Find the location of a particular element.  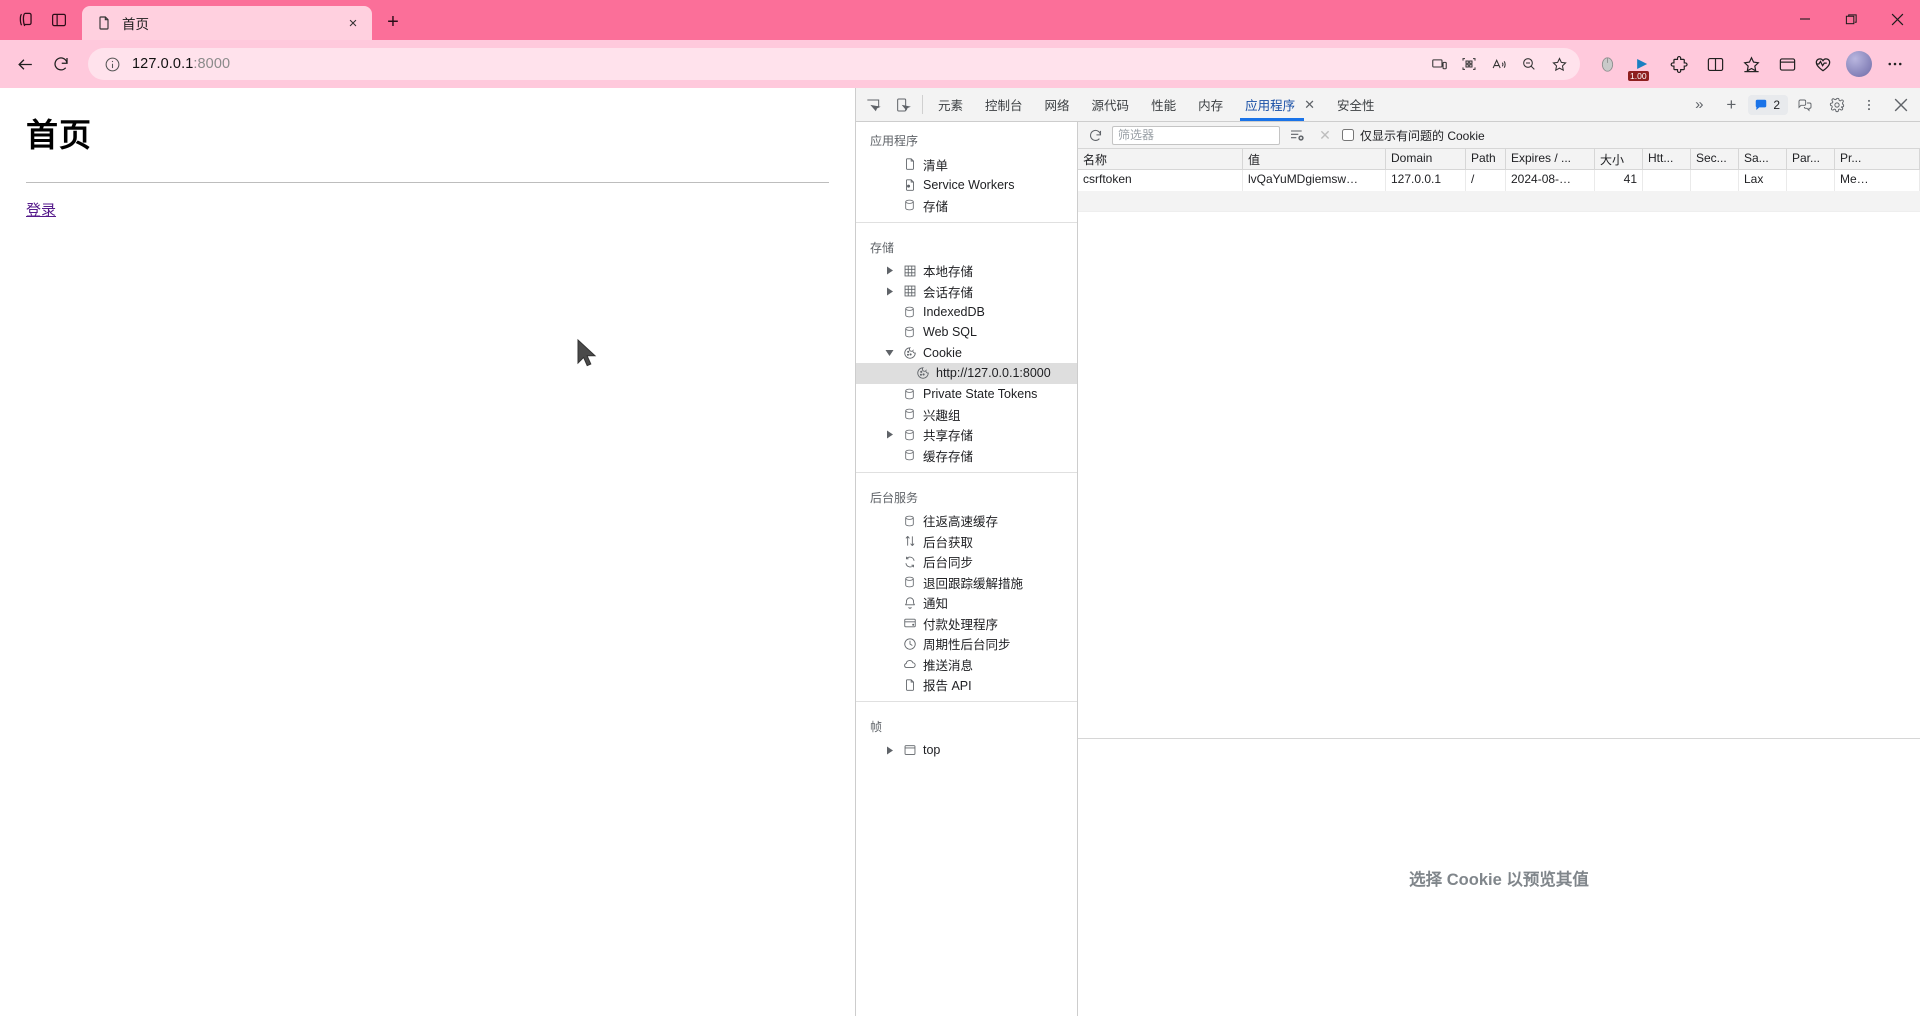

page-icon is located at coordinates (104, 23).